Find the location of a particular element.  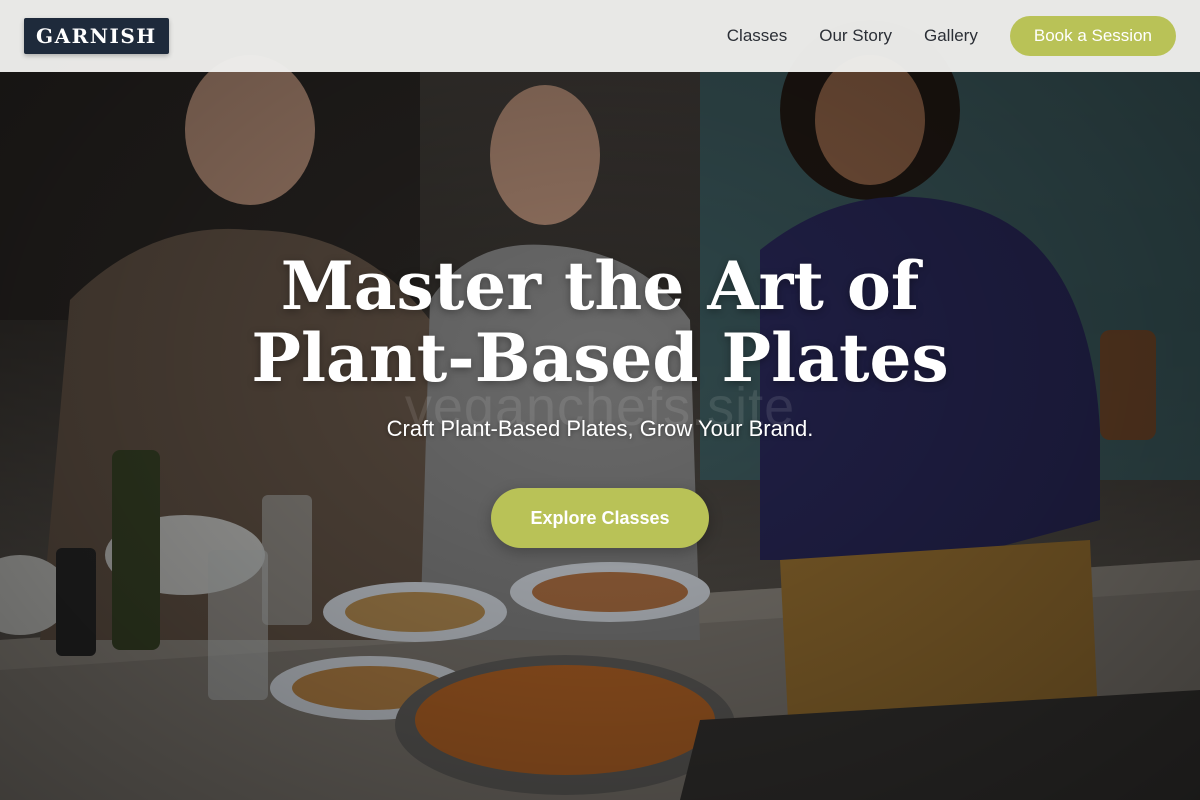

nav-links: Classes Our Story Gallery Book a Session is located at coordinates (935, 36).